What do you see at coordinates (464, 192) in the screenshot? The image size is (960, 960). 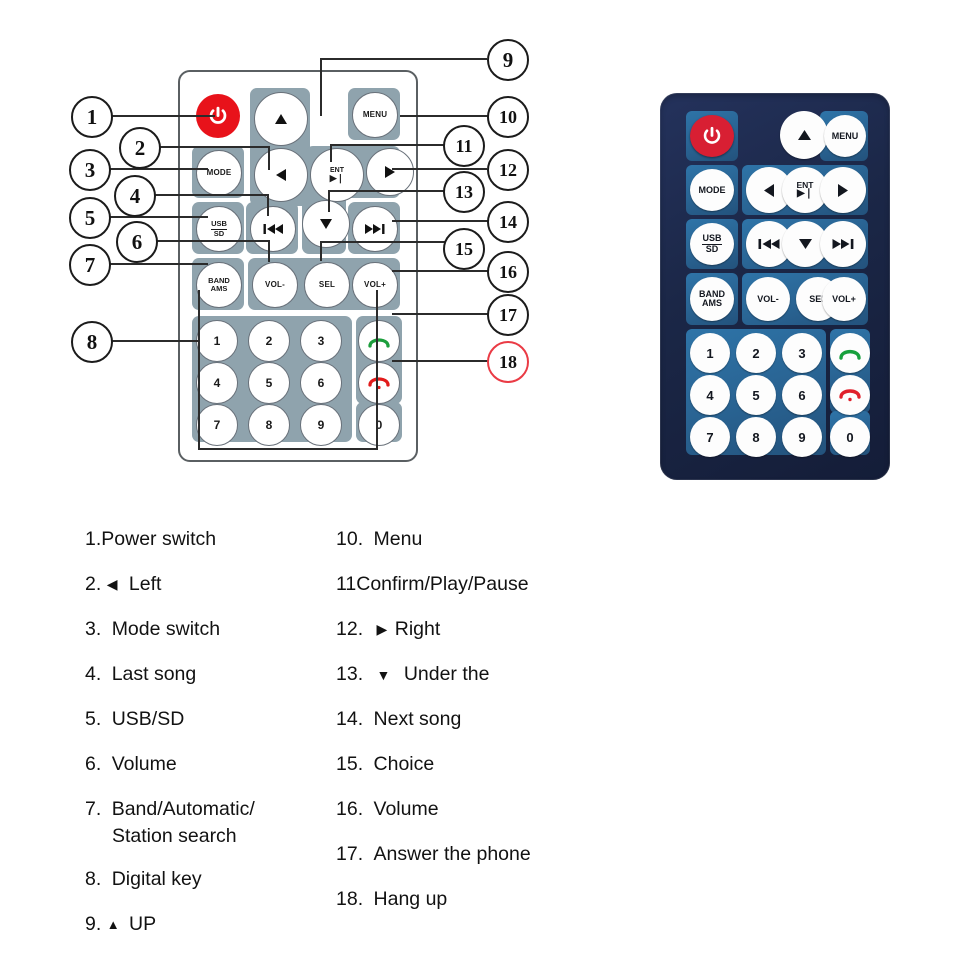 I see `callout-13: 13` at bounding box center [464, 192].